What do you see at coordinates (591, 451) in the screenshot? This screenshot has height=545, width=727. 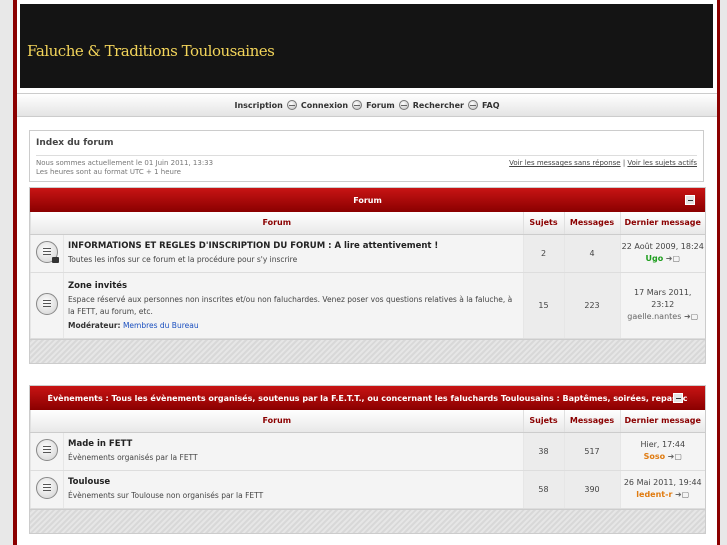 I see `posts-count: 517` at bounding box center [591, 451].